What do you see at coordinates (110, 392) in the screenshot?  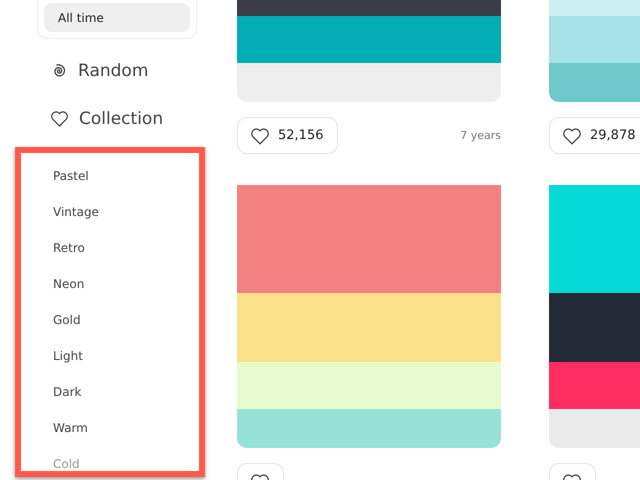 I see `tag-link: Dark` at bounding box center [110, 392].